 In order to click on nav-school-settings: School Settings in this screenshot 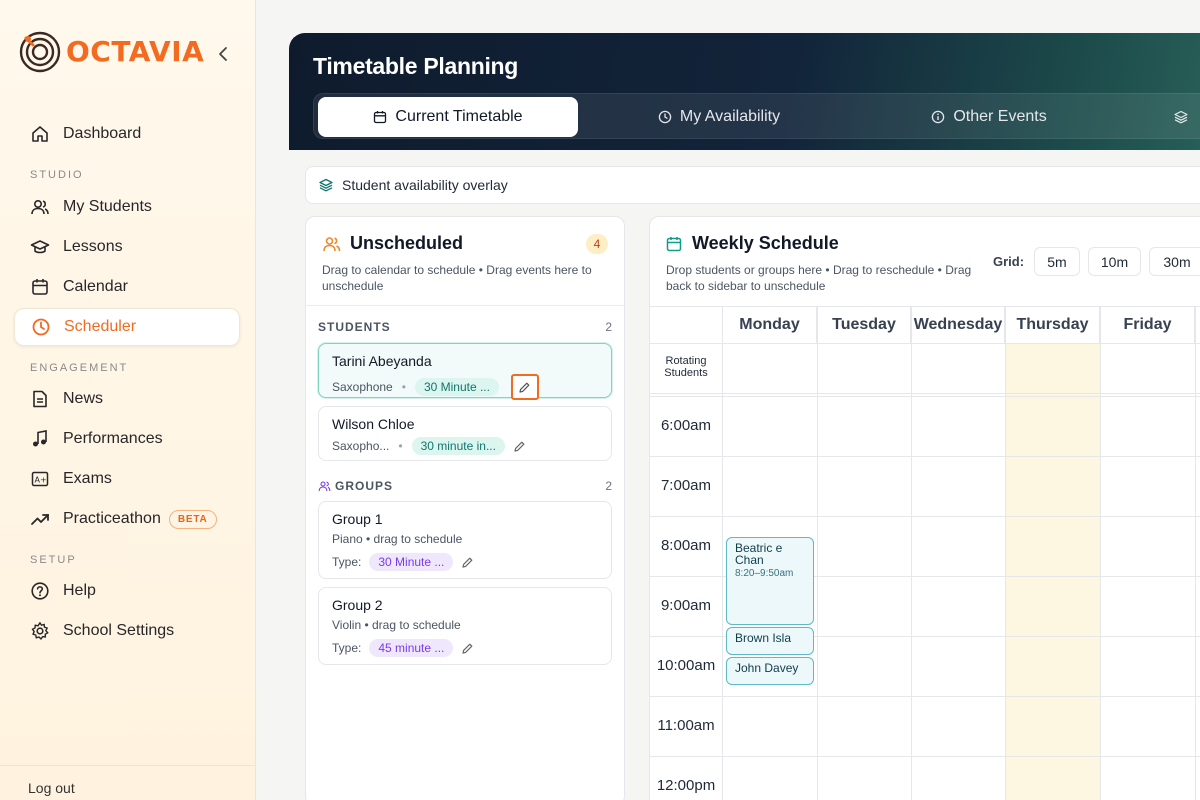, I will do `click(127, 631)`.